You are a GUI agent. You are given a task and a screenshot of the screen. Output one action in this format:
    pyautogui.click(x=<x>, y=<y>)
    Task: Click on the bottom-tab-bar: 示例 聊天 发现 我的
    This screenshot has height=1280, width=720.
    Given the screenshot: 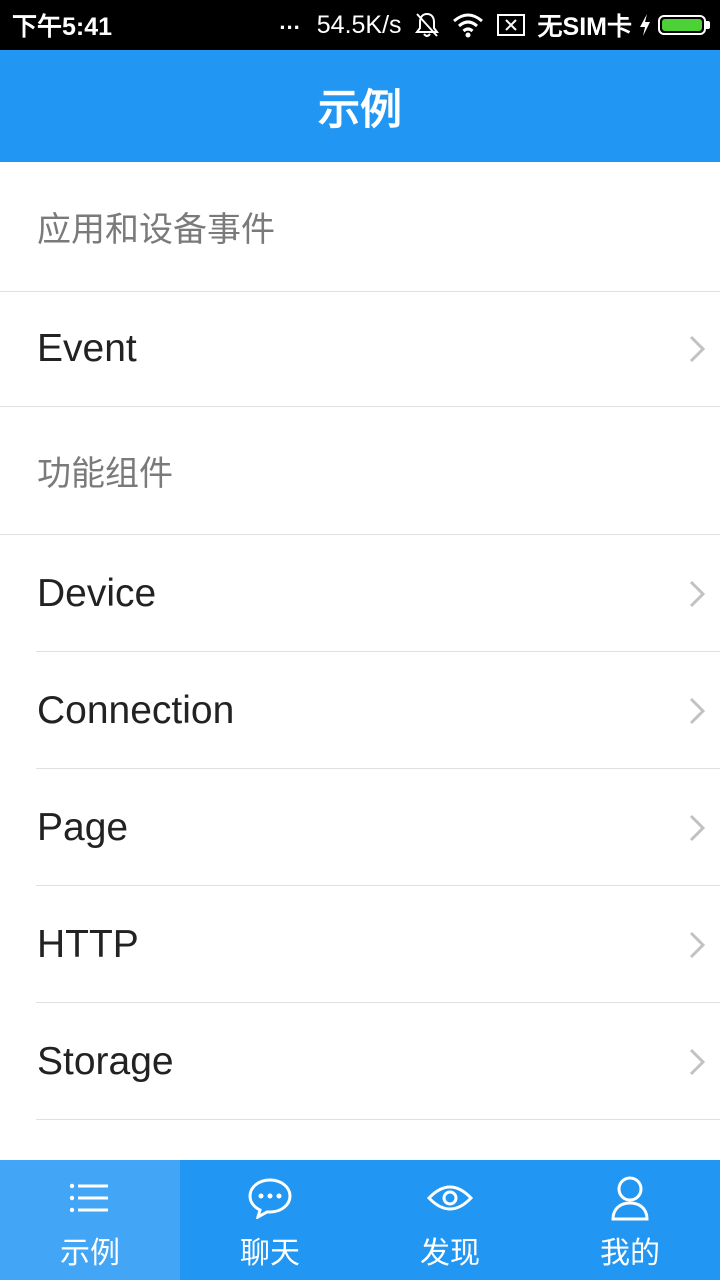 What is the action you would take?
    pyautogui.click(x=360, y=1220)
    